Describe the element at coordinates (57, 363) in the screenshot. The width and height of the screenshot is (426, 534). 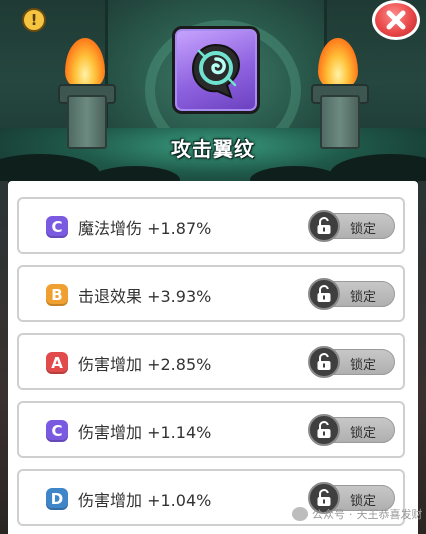
I see `grade-badge: A` at that location.